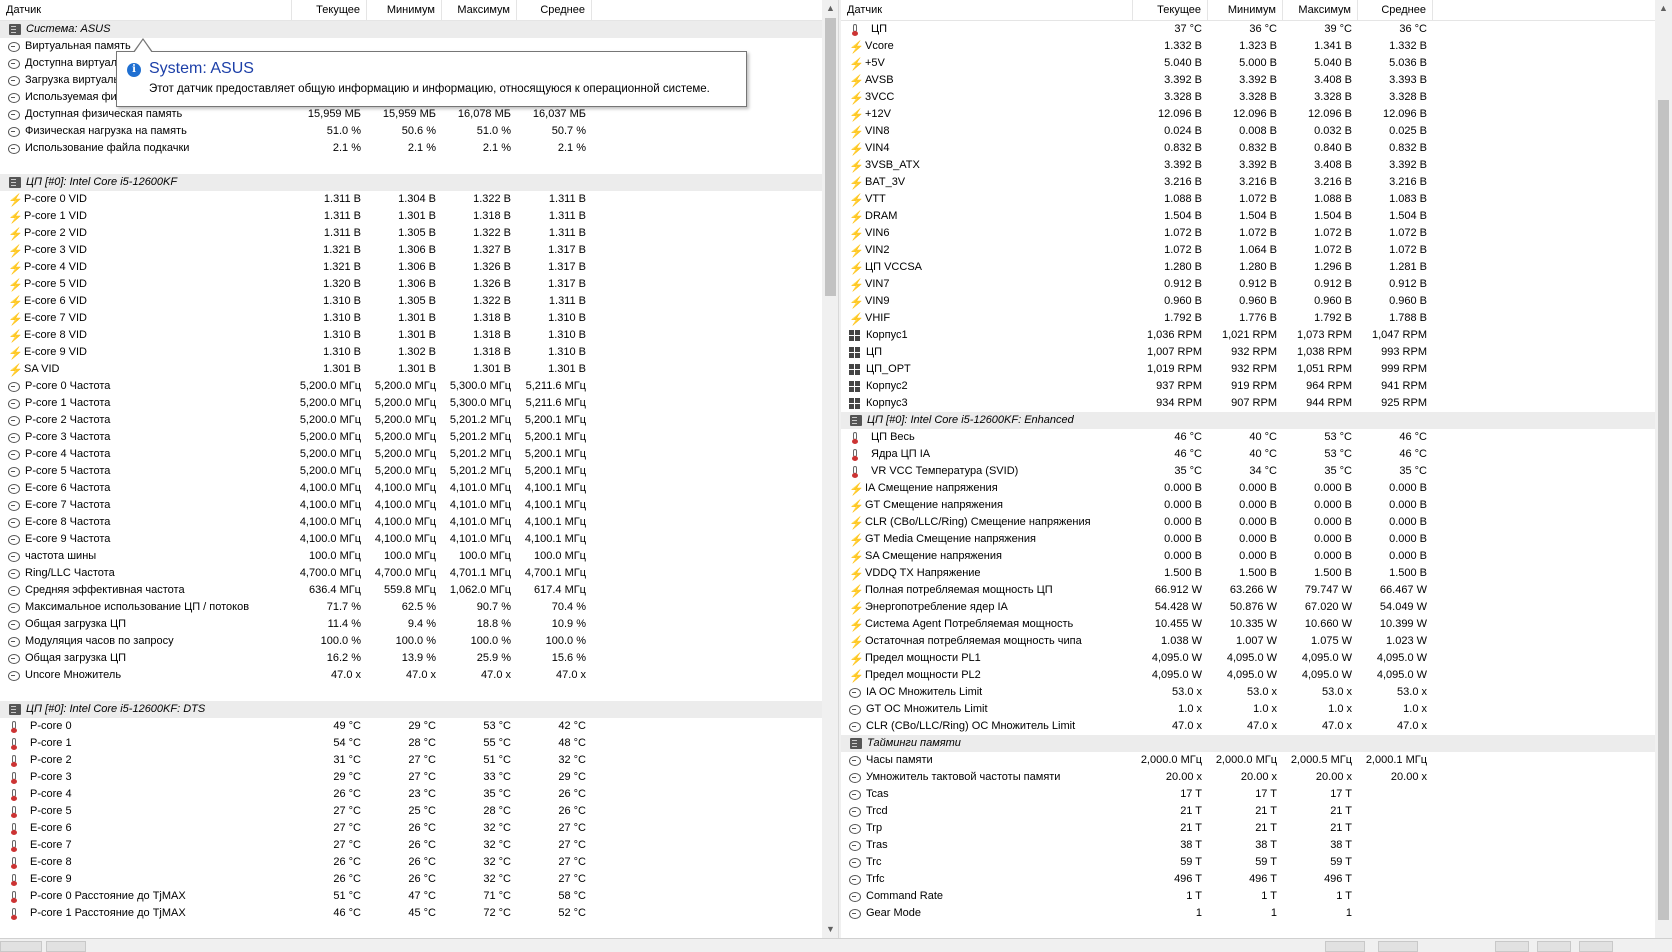 This screenshot has height=952, width=1672. Describe the element at coordinates (1248, 80) in the screenshot. I see `sensor-row: ⚡ AVSB 3.392 В 3.392 В 3.408 В 3.393 В` at that location.